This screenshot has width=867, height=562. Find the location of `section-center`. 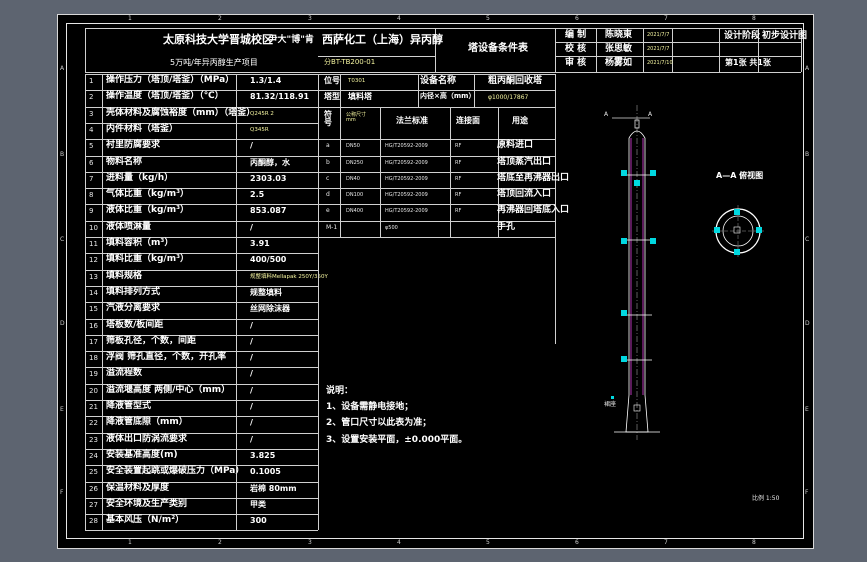

section-center is located at coordinates (737, 230).